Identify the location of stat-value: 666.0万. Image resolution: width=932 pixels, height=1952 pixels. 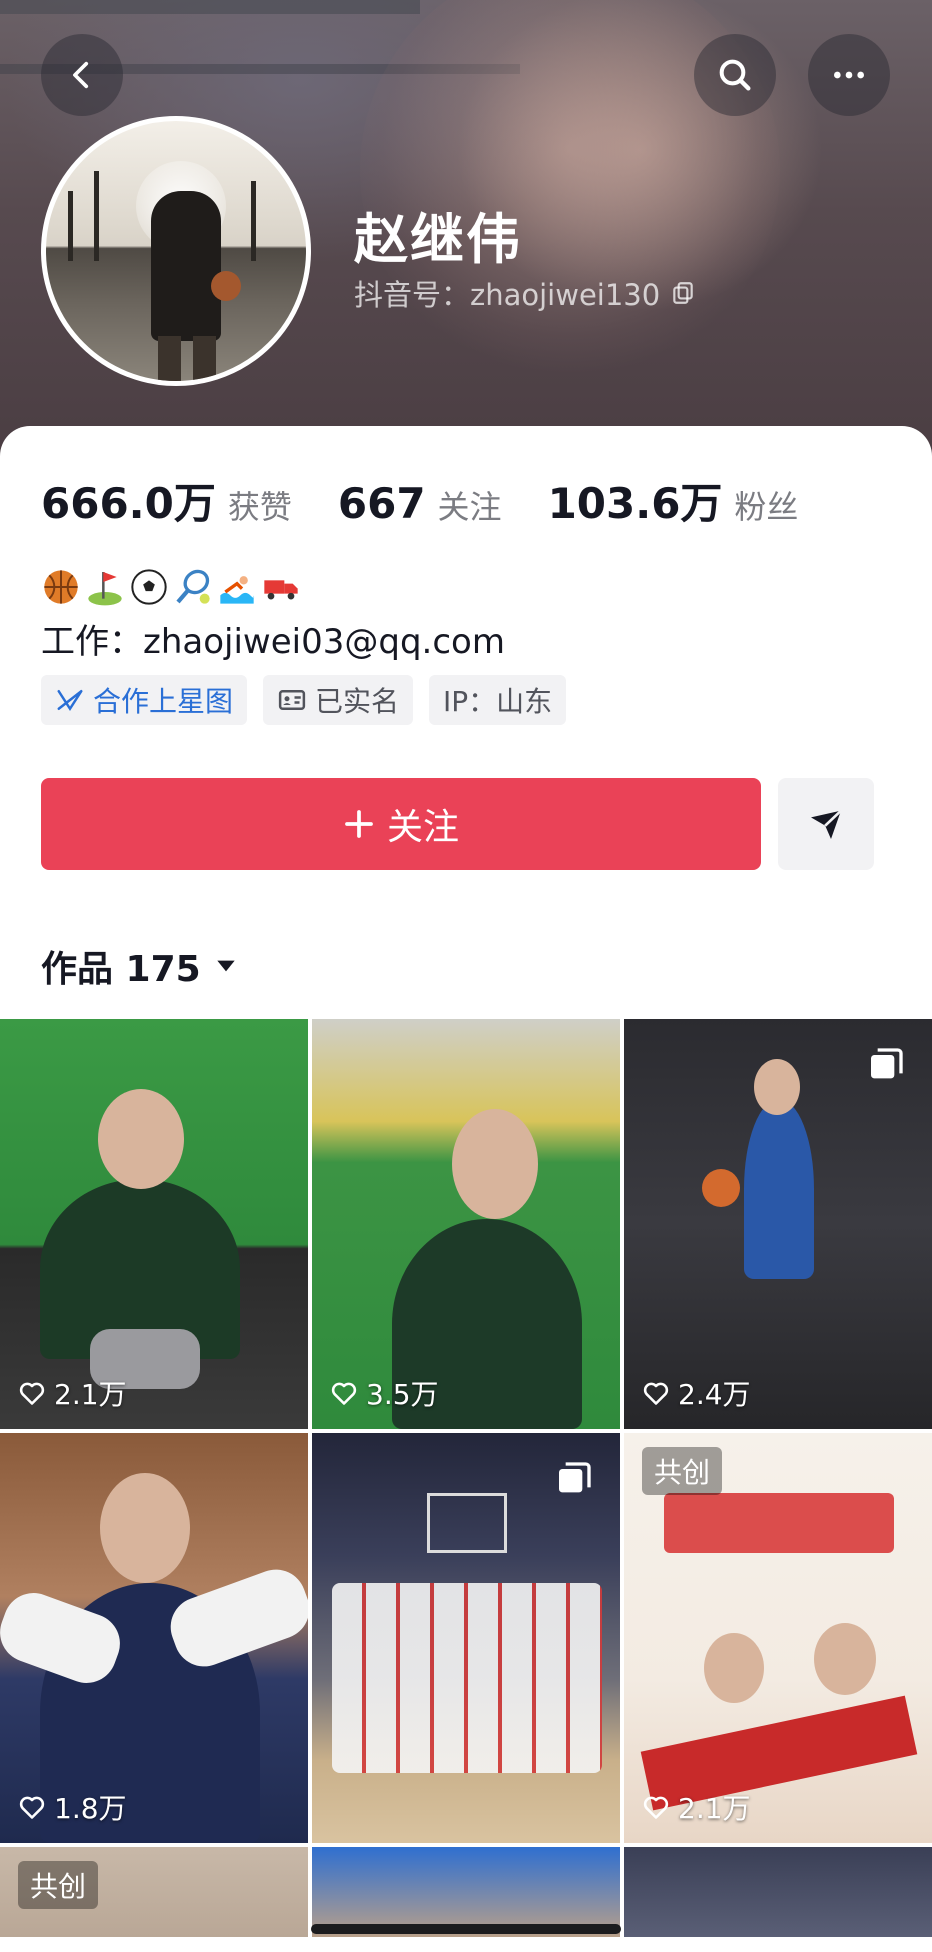
(128, 503).